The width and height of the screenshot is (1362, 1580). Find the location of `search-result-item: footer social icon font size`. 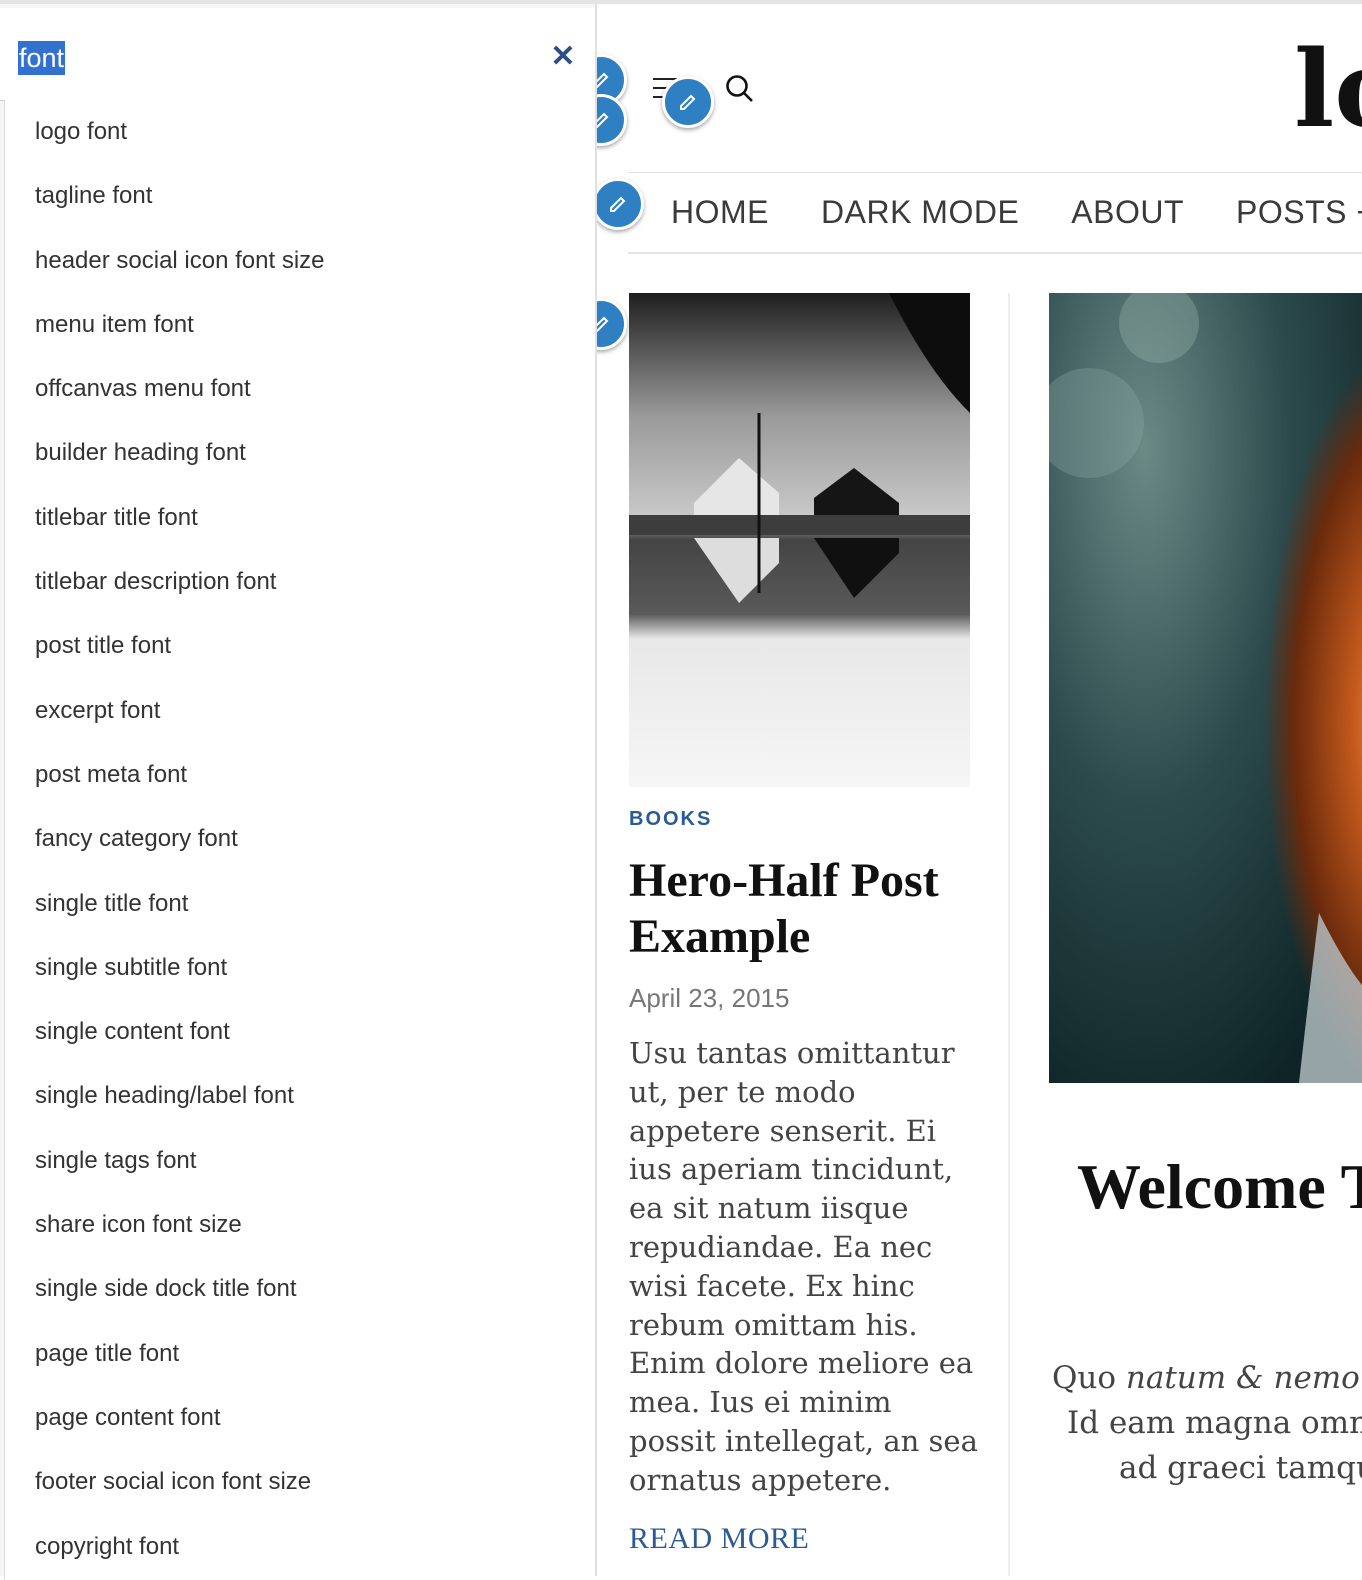

search-result-item: footer social icon font size is located at coordinates (300, 1482).